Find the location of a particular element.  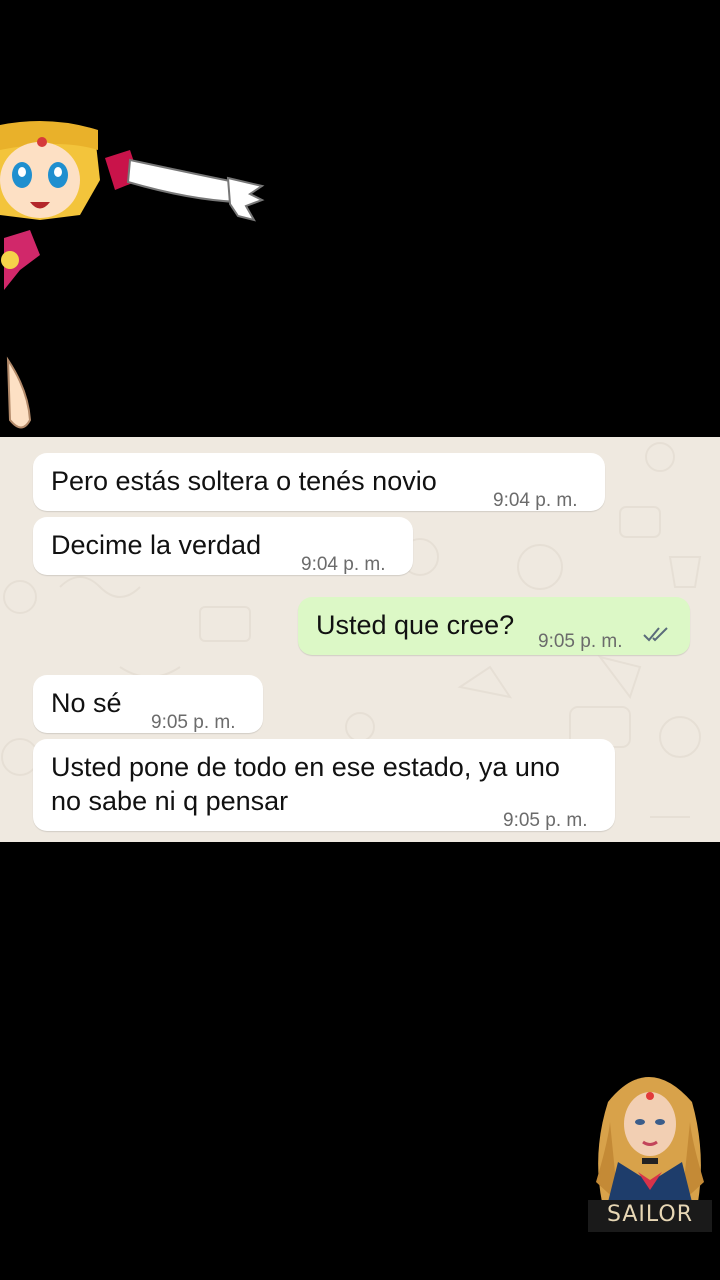

message-bubble-outgoing: Usted que cree? 9:05 p. m. is located at coordinates (494, 626).